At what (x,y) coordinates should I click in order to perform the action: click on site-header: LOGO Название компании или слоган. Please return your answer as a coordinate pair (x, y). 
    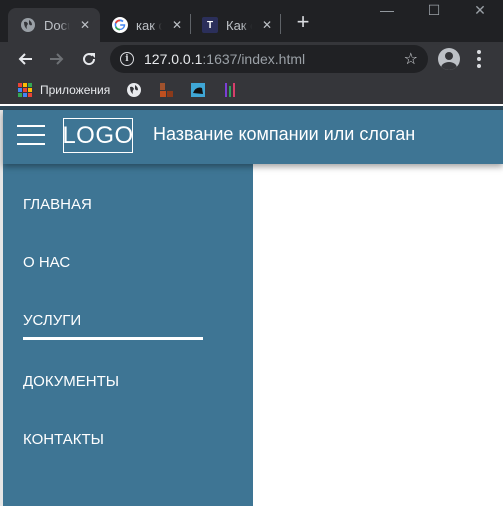
    Looking at the image, I should click on (253, 137).